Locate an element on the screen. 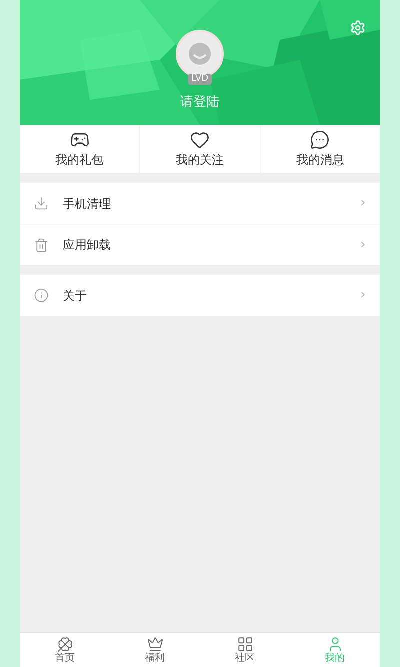 The image size is (400, 667). info-icon is located at coordinates (41, 295).